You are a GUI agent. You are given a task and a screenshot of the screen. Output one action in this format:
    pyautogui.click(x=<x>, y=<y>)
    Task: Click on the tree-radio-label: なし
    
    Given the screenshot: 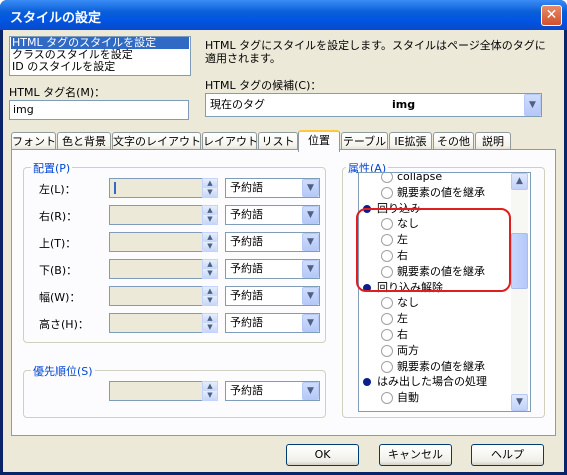 What is the action you would take?
    pyautogui.click(x=408, y=224)
    